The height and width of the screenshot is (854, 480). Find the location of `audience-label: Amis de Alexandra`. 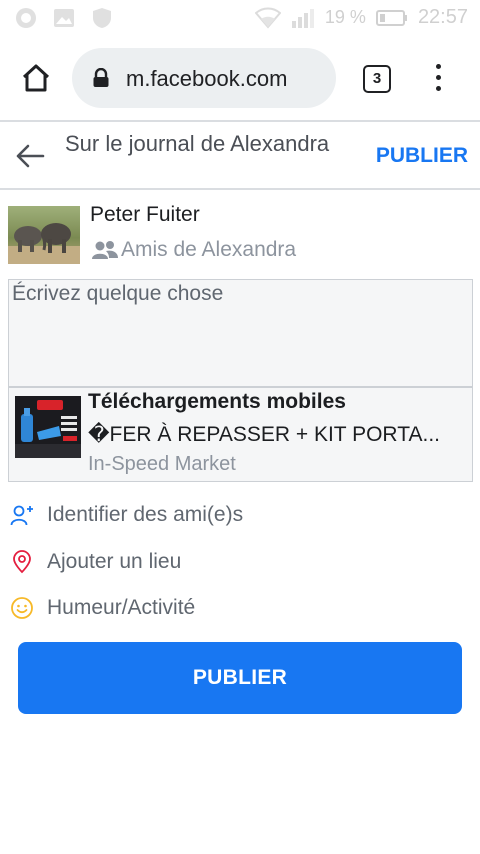

audience-label: Amis de Alexandra is located at coordinates (209, 249).